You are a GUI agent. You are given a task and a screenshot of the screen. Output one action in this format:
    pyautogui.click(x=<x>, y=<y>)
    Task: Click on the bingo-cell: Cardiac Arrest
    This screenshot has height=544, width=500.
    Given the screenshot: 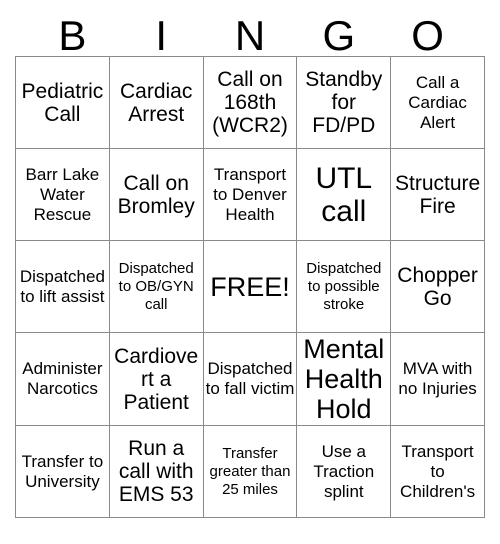 What is the action you would take?
    pyautogui.click(x=156, y=102)
    